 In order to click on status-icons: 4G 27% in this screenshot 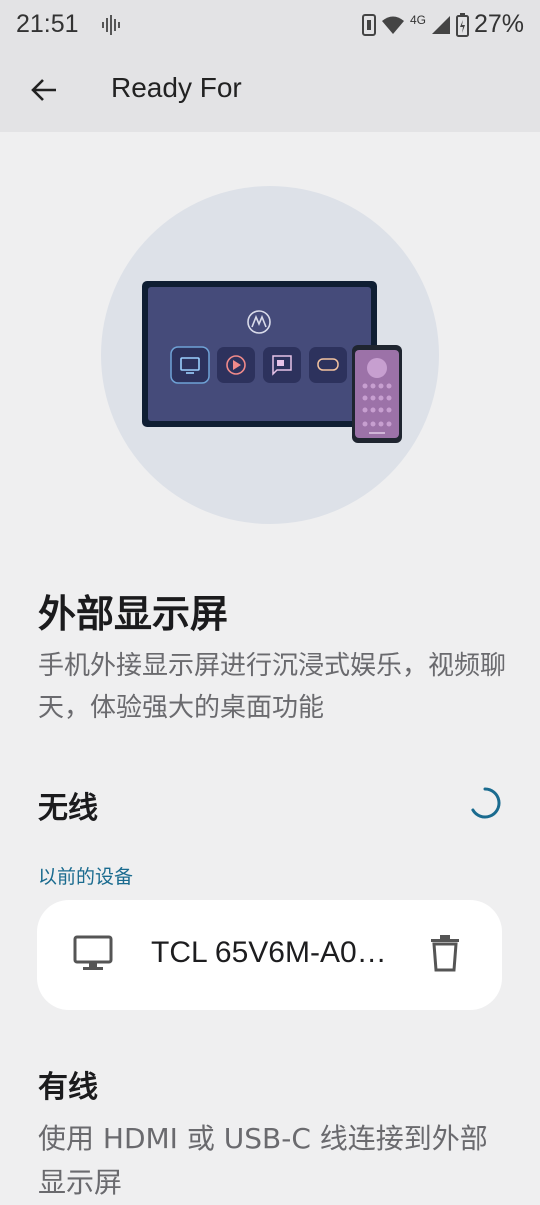, I will do `click(442, 24)`.